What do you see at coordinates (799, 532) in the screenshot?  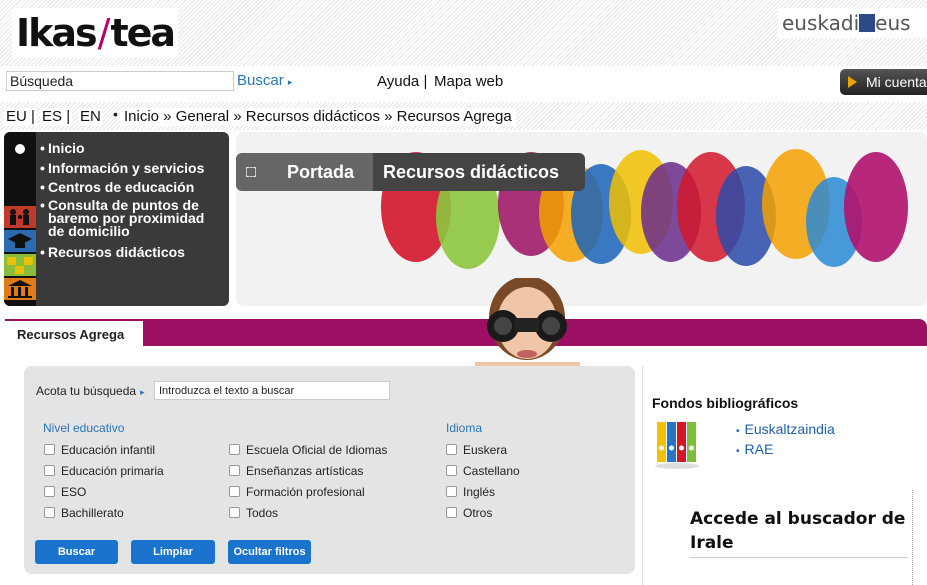 I see `irale-heading-link: Accede al buscador de Irale` at bounding box center [799, 532].